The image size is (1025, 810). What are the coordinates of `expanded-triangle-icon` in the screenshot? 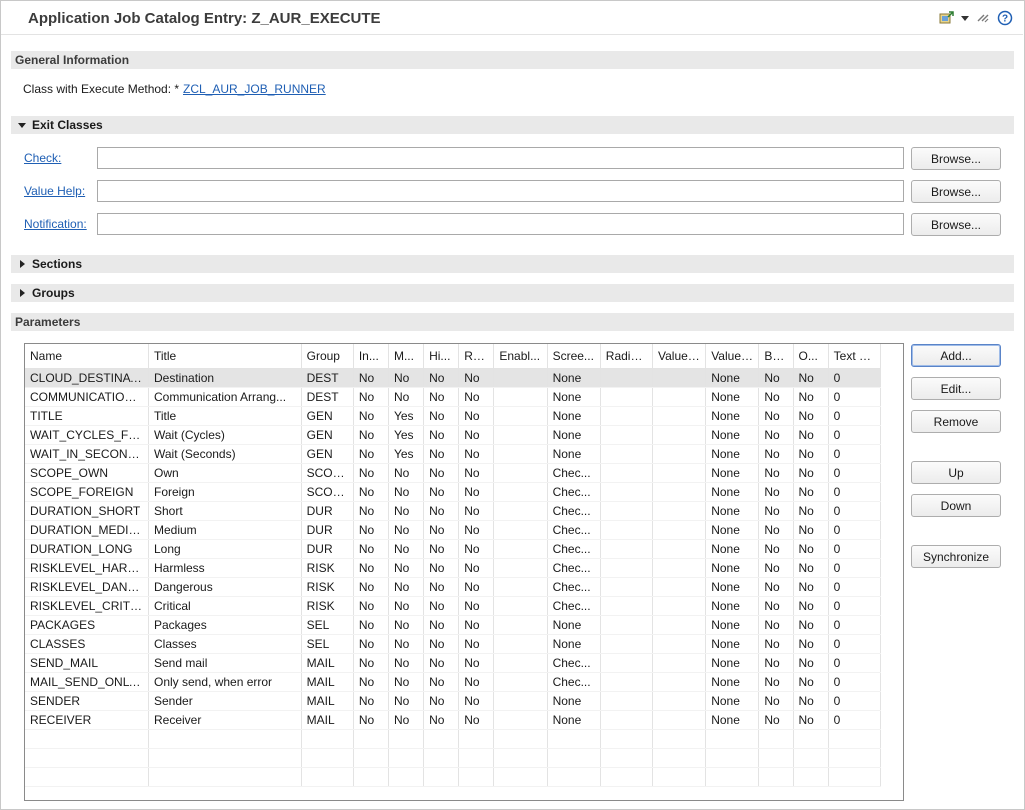 It's located at (22, 125).